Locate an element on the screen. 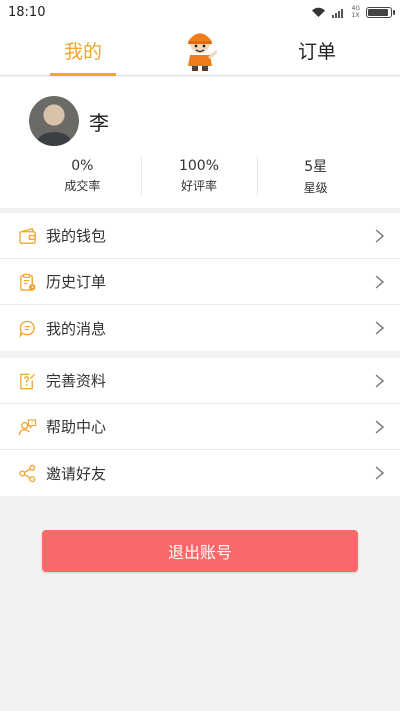  stat-label: 星级 is located at coordinates (315, 188).